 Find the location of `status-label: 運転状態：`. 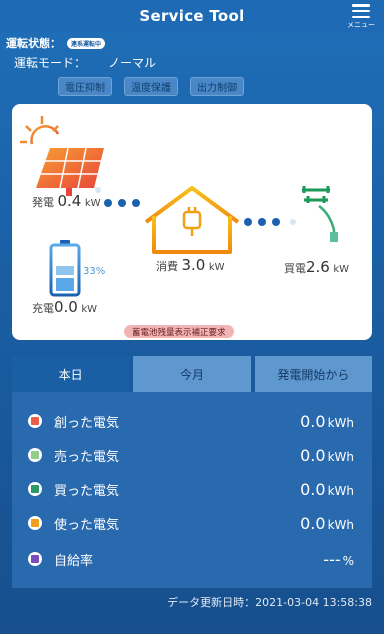

status-label: 運転状態： is located at coordinates (33, 43).